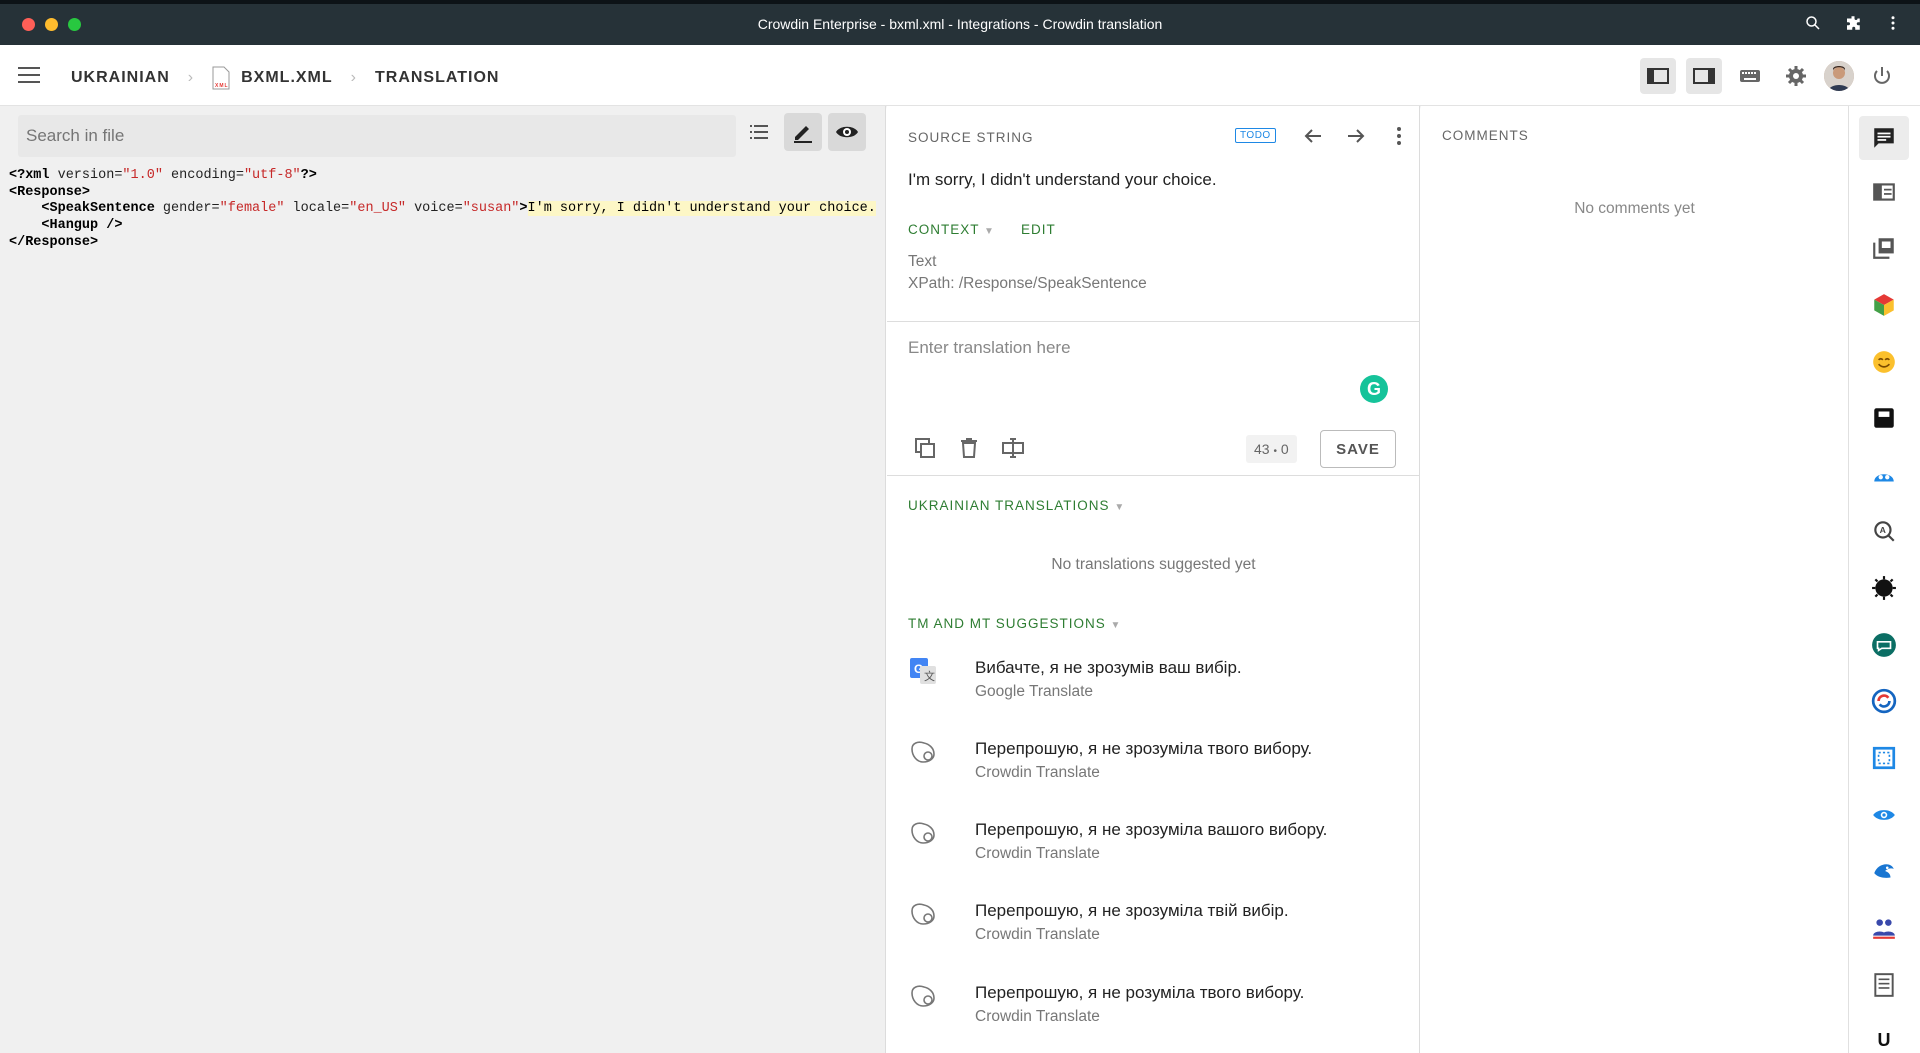 The width and height of the screenshot is (1920, 1053). I want to click on avatar, so click(1839, 76).